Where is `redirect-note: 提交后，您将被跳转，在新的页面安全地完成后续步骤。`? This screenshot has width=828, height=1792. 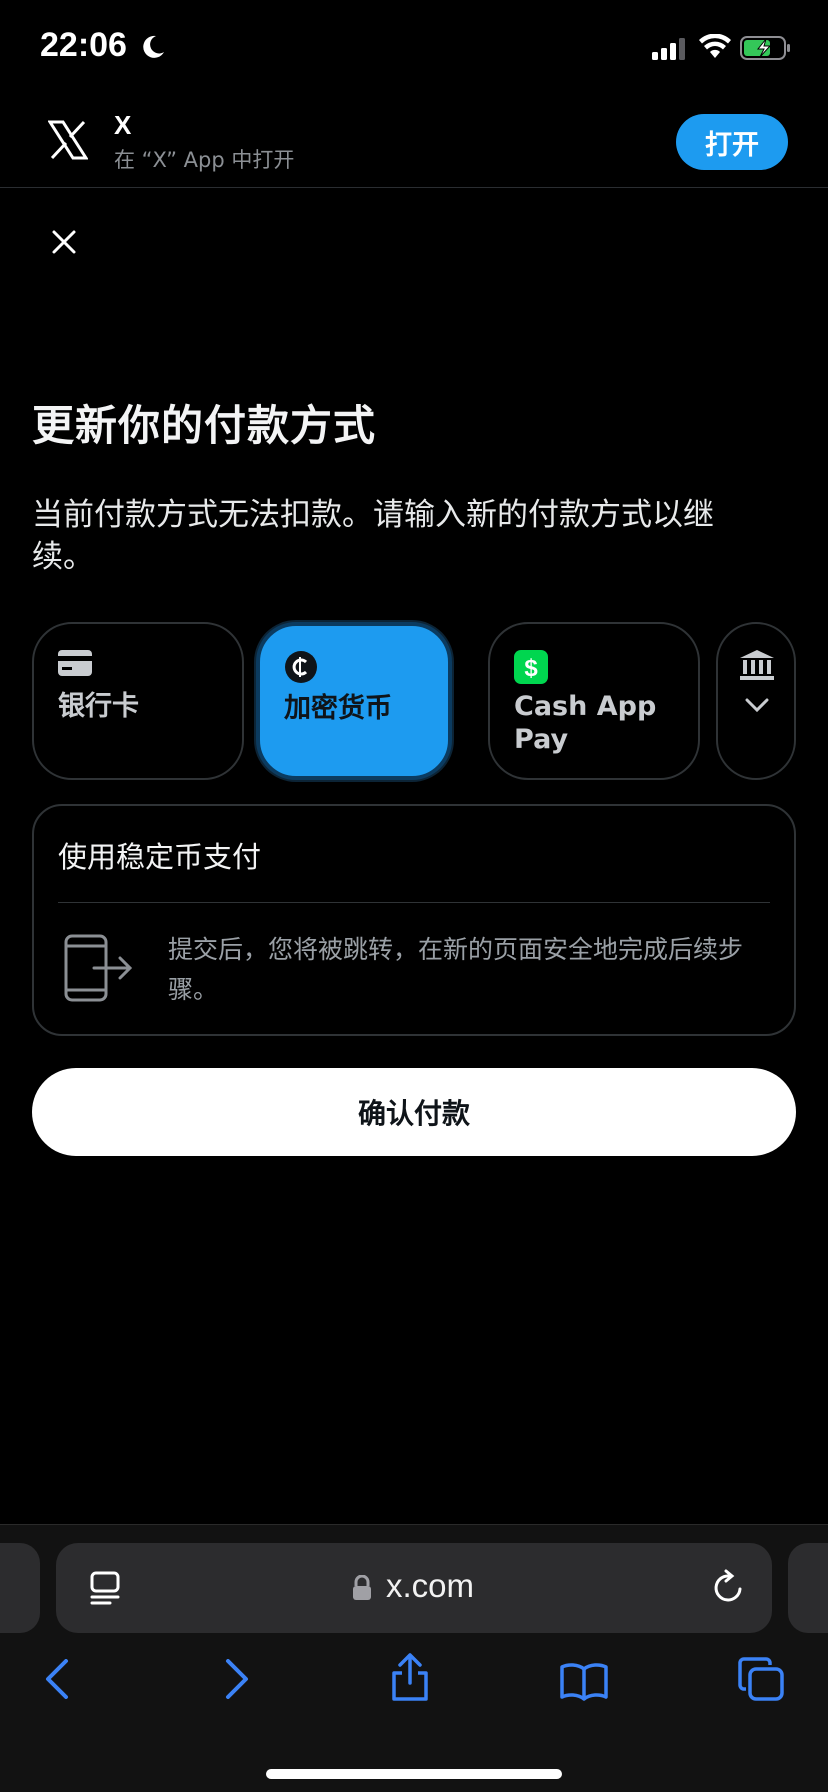
redirect-note: 提交后，您将被跳转，在新的页面安全地完成后续步骤。 is located at coordinates (456, 969).